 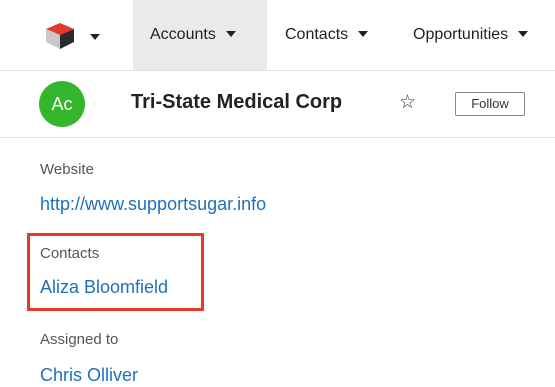 I want to click on star-icon: ☆, so click(x=407, y=103).